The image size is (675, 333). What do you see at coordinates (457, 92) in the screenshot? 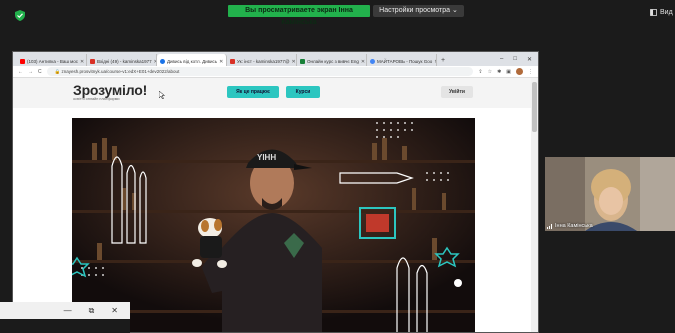
I see `login-button: Увійти` at bounding box center [457, 92].